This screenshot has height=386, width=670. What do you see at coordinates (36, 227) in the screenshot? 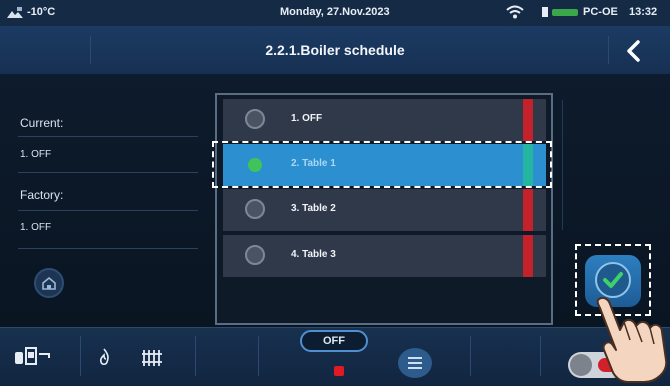
I see `factory-value: 1. OFF` at bounding box center [36, 227].